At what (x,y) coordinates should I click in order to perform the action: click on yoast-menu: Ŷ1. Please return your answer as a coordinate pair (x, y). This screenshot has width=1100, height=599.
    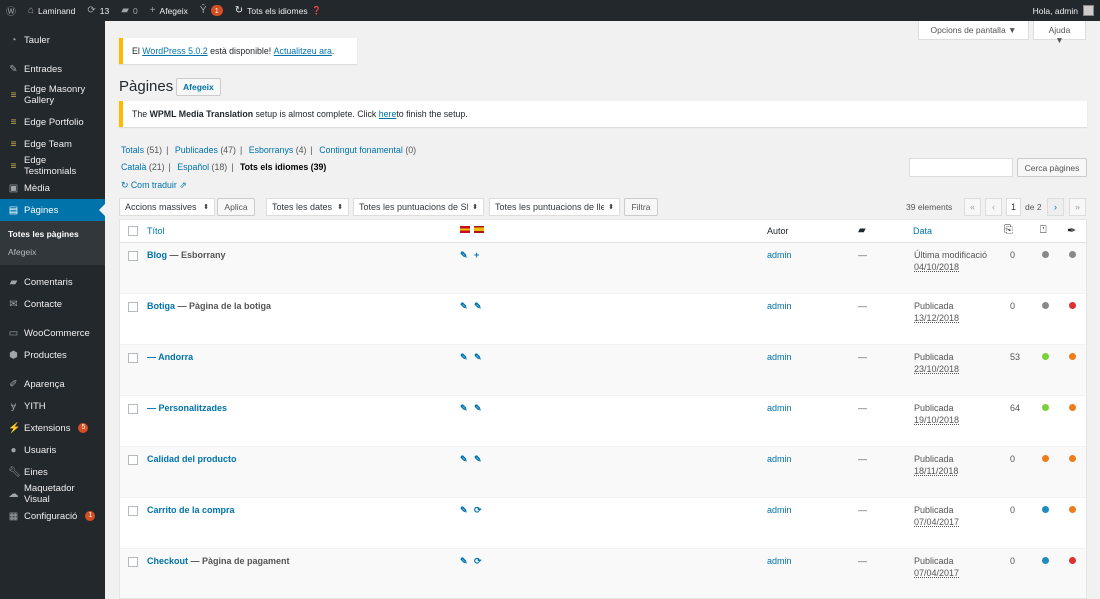
    Looking at the image, I should click on (211, 10).